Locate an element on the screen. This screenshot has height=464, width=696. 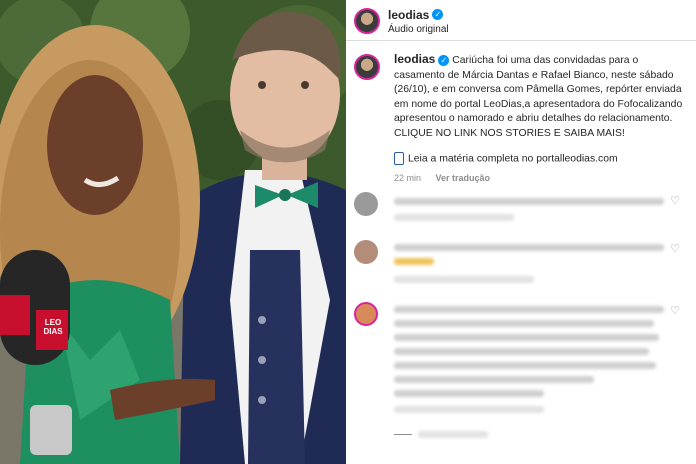
caption-avatar is located at coordinates (367, 67).